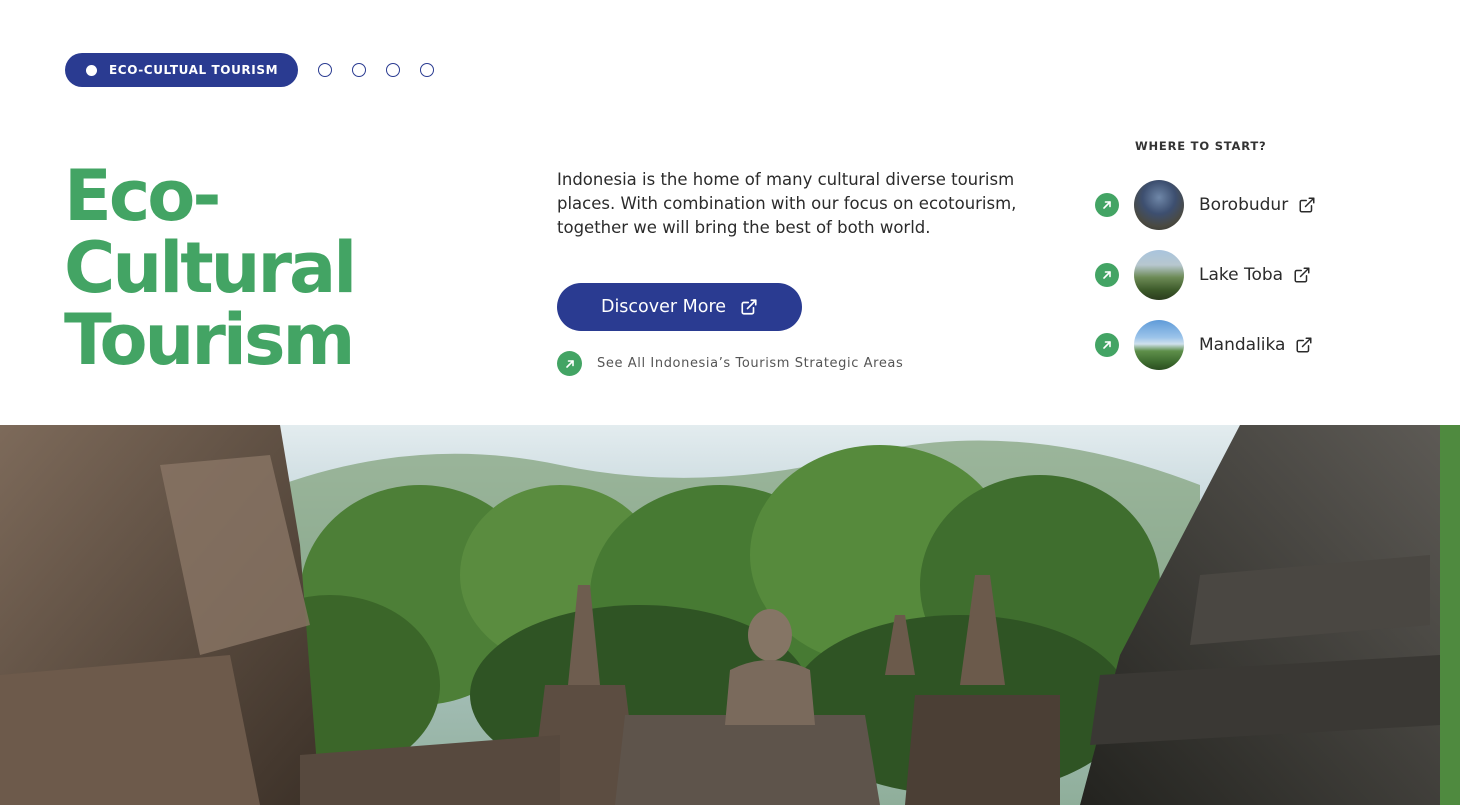  Describe the element at coordinates (1241, 275) in the screenshot. I see `destination-name: Lake Toba` at that location.